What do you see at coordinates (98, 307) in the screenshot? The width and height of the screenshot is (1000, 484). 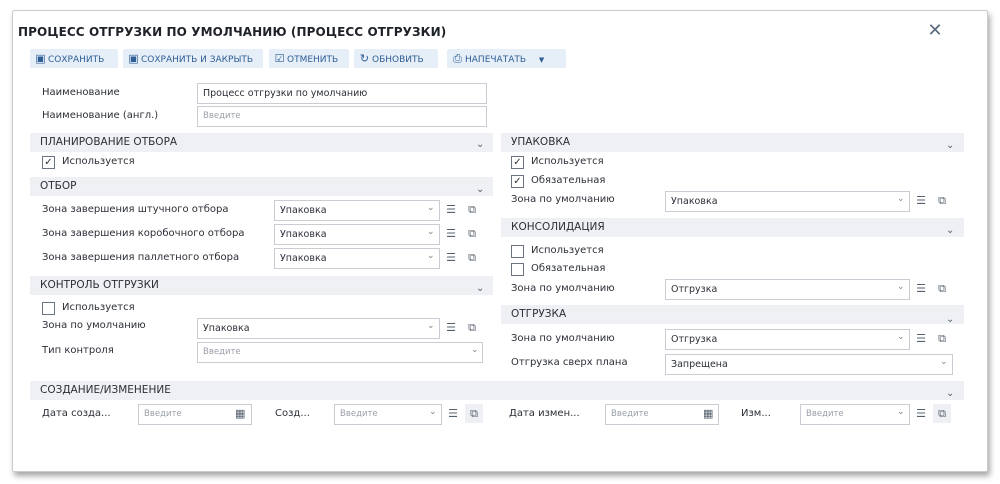 I see `shipping-control-used-label: Используется` at bounding box center [98, 307].